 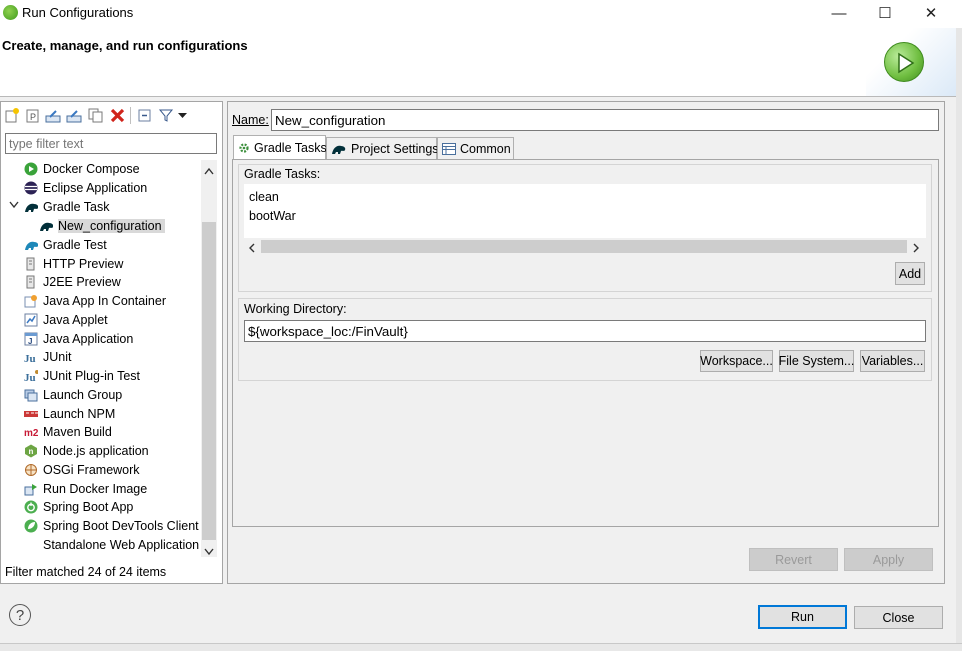 What do you see at coordinates (10, 12) in the screenshot?
I see `spring-app-icon` at bounding box center [10, 12].